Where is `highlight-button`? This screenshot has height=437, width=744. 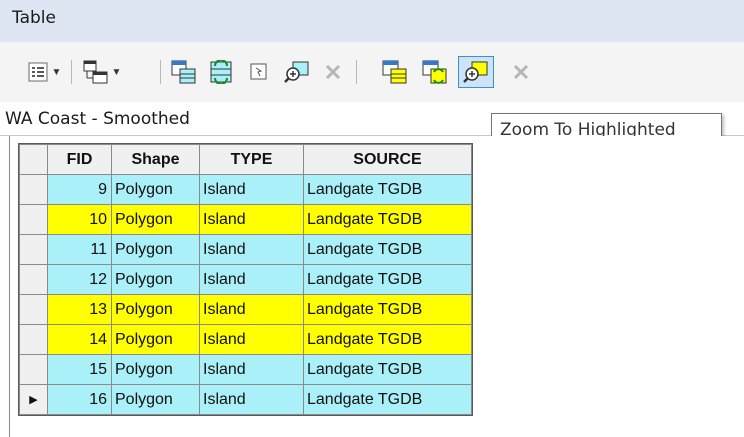 highlight-button is located at coordinates (395, 72).